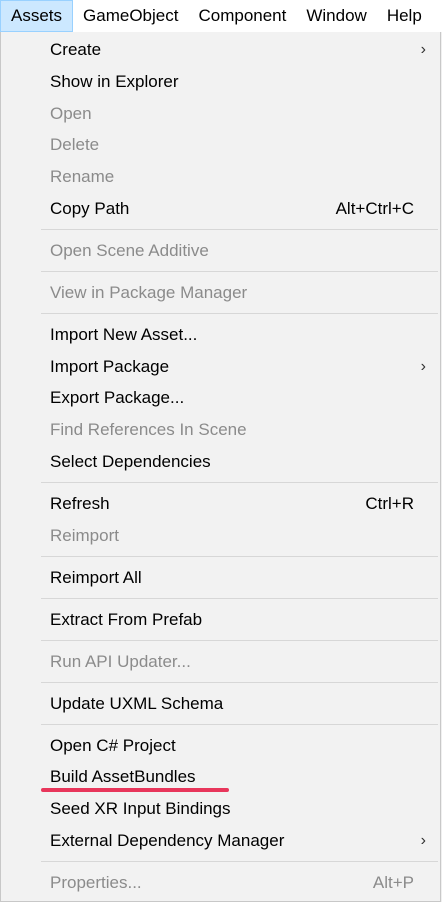 This screenshot has width=442, height=902. What do you see at coordinates (130, 461) in the screenshot?
I see `menu-item-label: Select Dependencies` at bounding box center [130, 461].